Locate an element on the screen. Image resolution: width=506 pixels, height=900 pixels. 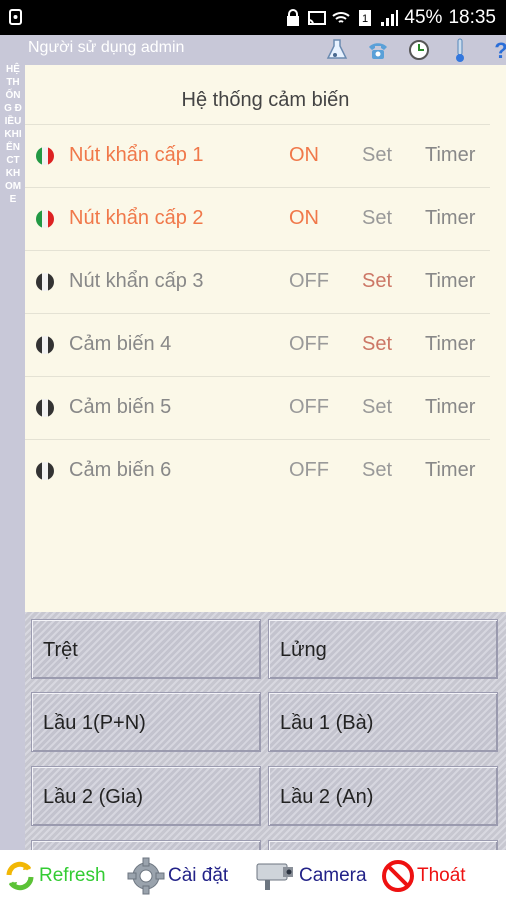
battery-percent: 45% is located at coordinates (423, 17).